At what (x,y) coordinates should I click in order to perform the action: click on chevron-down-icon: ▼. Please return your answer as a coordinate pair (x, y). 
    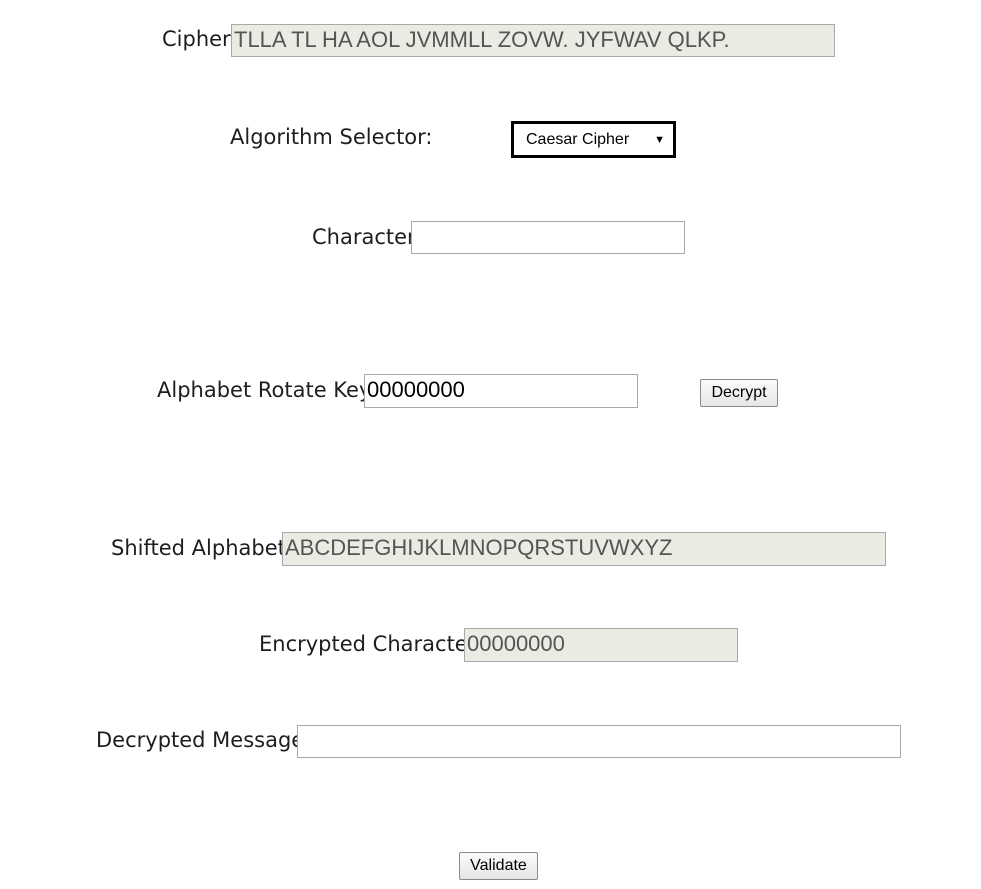
    Looking at the image, I should click on (659, 140).